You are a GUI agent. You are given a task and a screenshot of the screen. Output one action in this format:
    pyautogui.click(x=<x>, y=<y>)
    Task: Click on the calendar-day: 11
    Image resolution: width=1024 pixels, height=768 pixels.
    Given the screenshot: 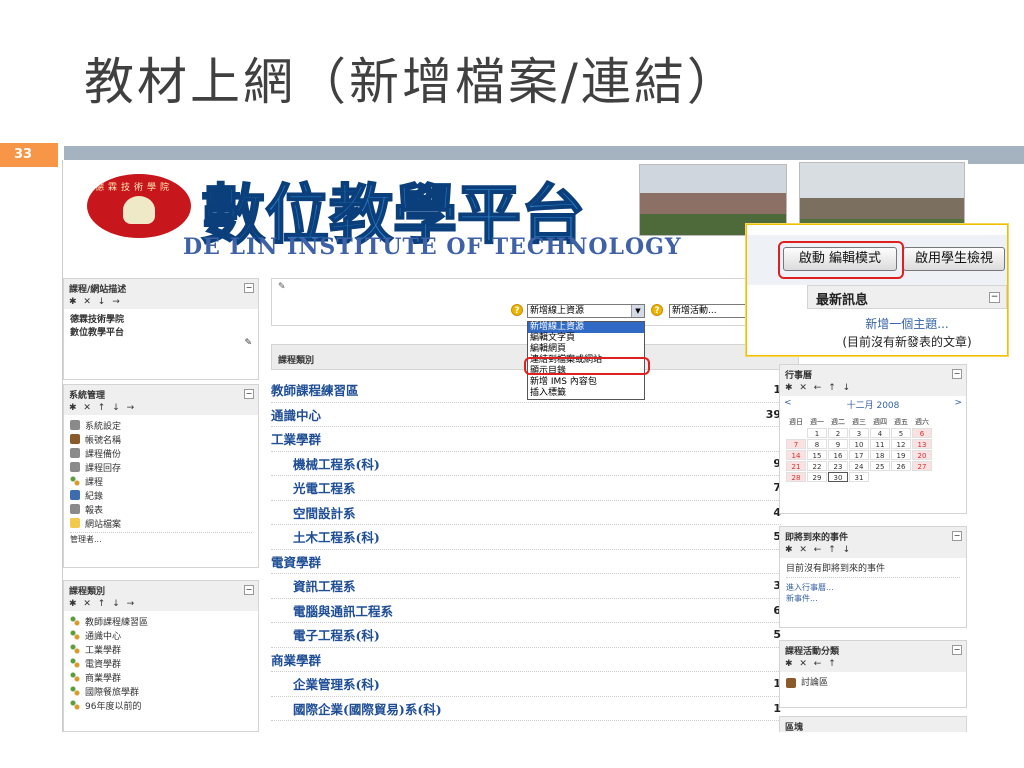 What is the action you would take?
    pyautogui.click(x=880, y=444)
    